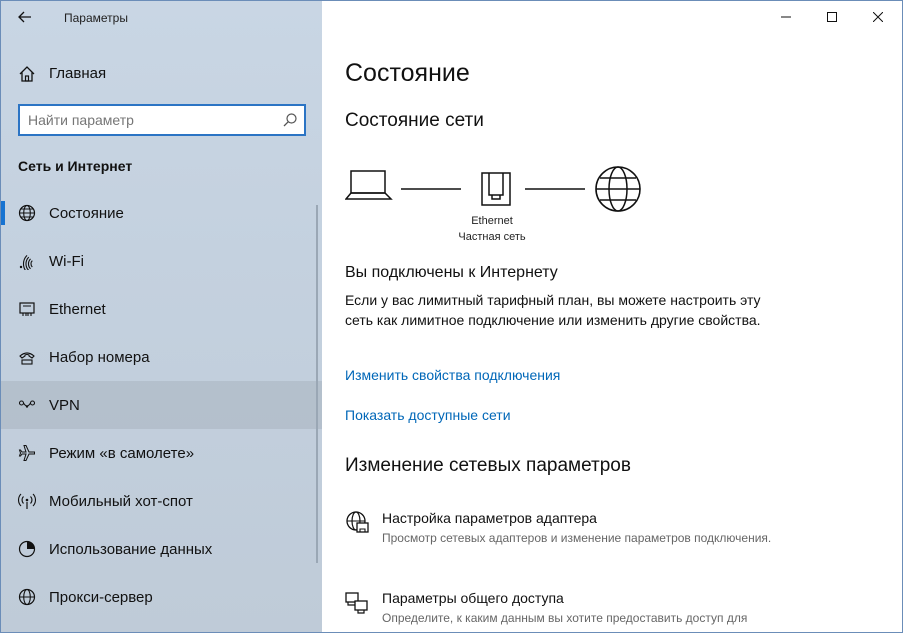 Image resolution: width=903 pixels, height=633 pixels. What do you see at coordinates (3, 213) in the screenshot?
I see `active-indicator` at bounding box center [3, 213].